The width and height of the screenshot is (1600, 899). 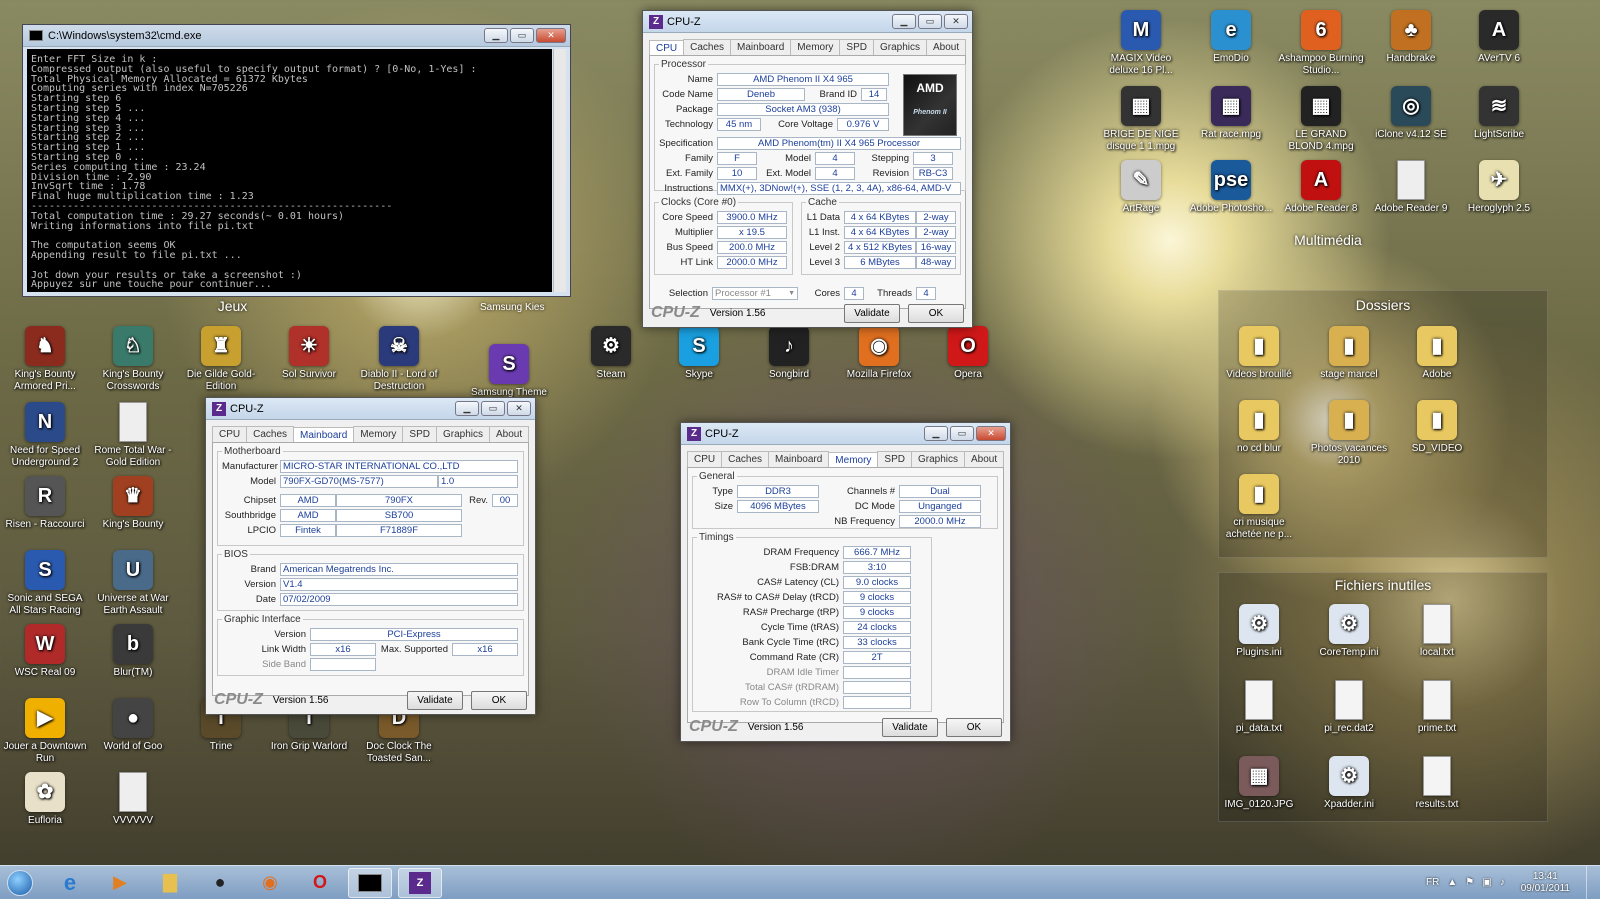 What do you see at coordinates (1231, 113) in the screenshot?
I see `desktop-icon: ▦ Rat race.mpg` at bounding box center [1231, 113].